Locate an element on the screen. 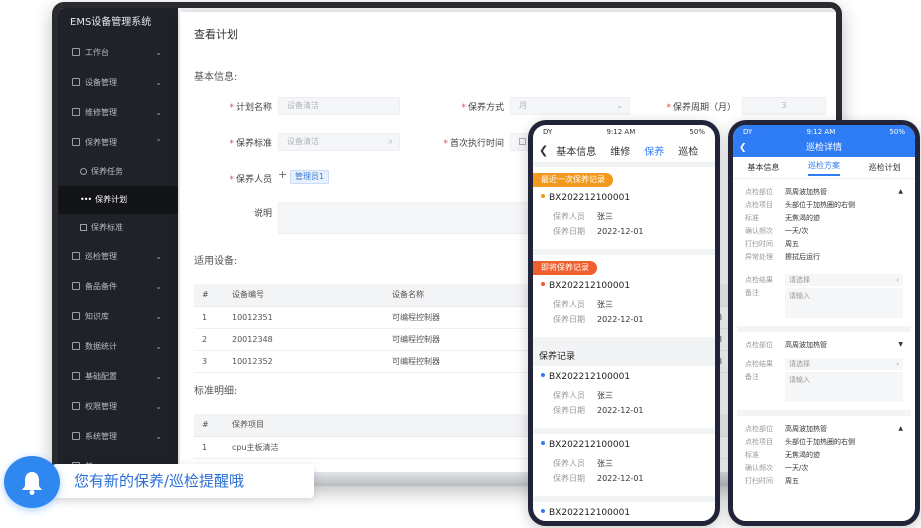 Image resolution: width=921 pixels, height=528 pixels. cycle-input: 3 is located at coordinates (784, 106).